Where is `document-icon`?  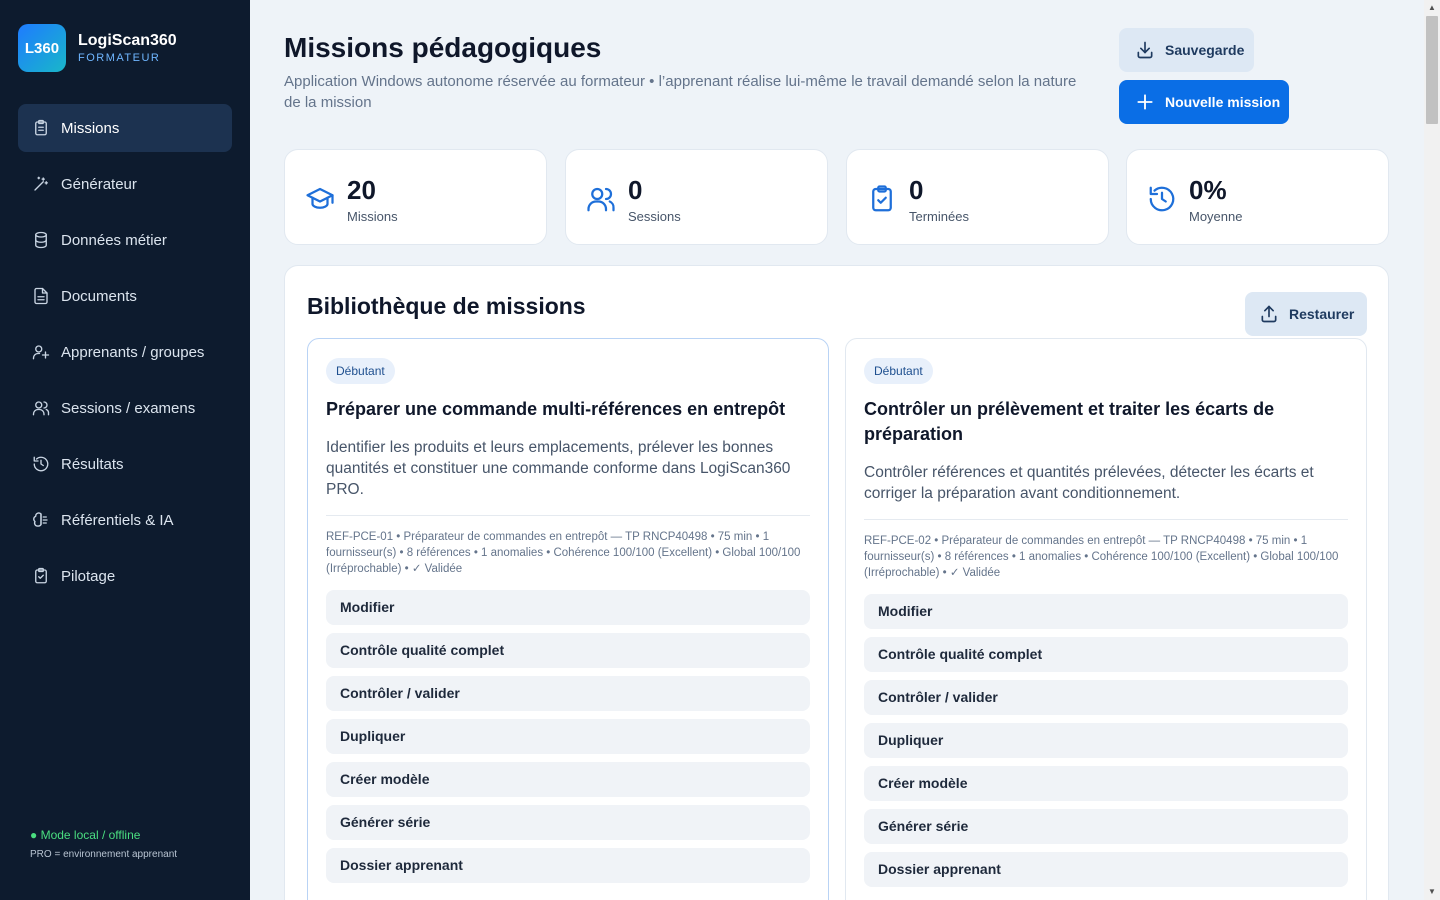 document-icon is located at coordinates (41, 296).